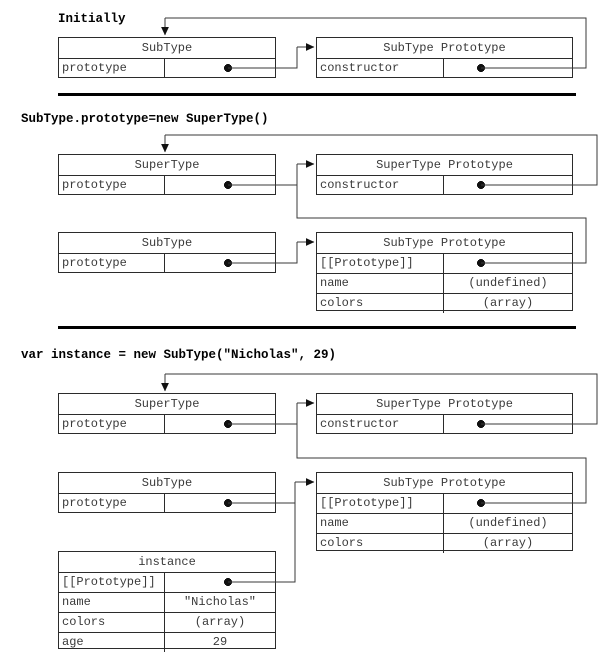  Describe the element at coordinates (167, 562) in the screenshot. I see `box-title: instance` at that location.